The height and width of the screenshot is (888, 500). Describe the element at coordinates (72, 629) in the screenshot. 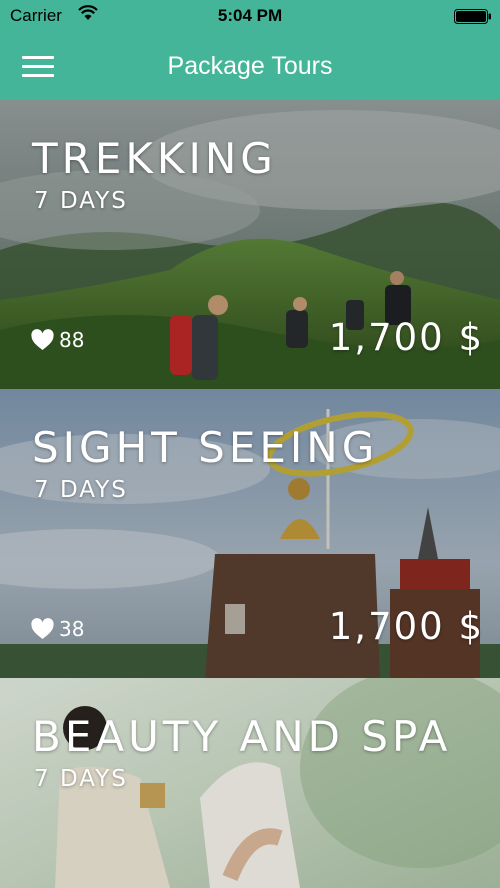

I see `likes-count: 38` at that location.